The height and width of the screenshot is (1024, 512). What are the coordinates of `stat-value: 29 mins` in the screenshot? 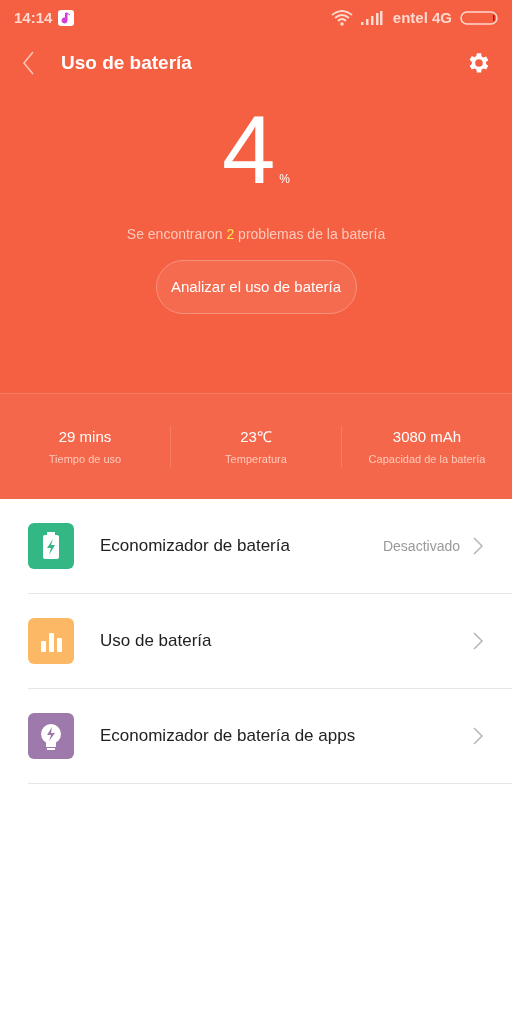 It's located at (85, 436).